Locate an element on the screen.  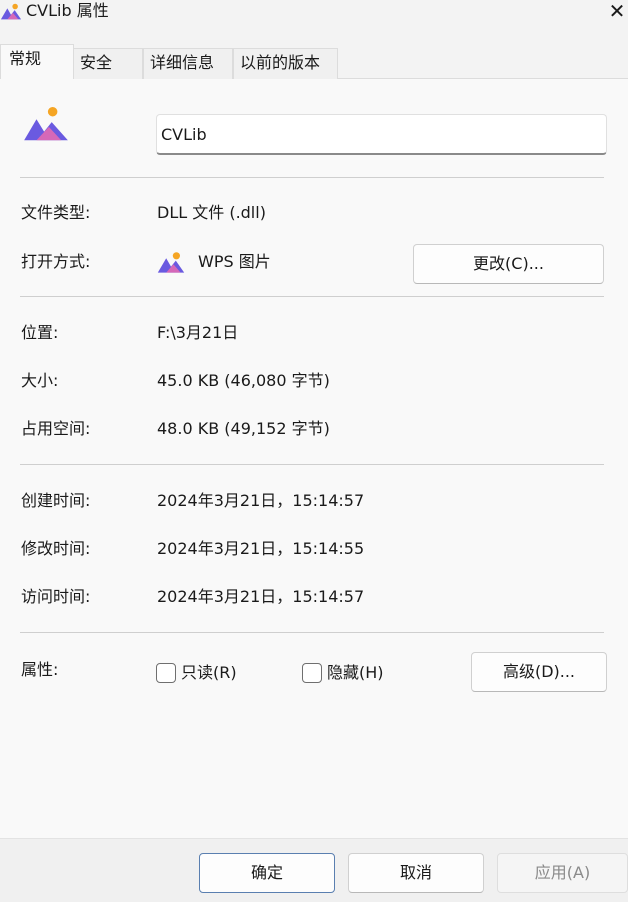
tab-details: 详细信息 is located at coordinates (188, 63).